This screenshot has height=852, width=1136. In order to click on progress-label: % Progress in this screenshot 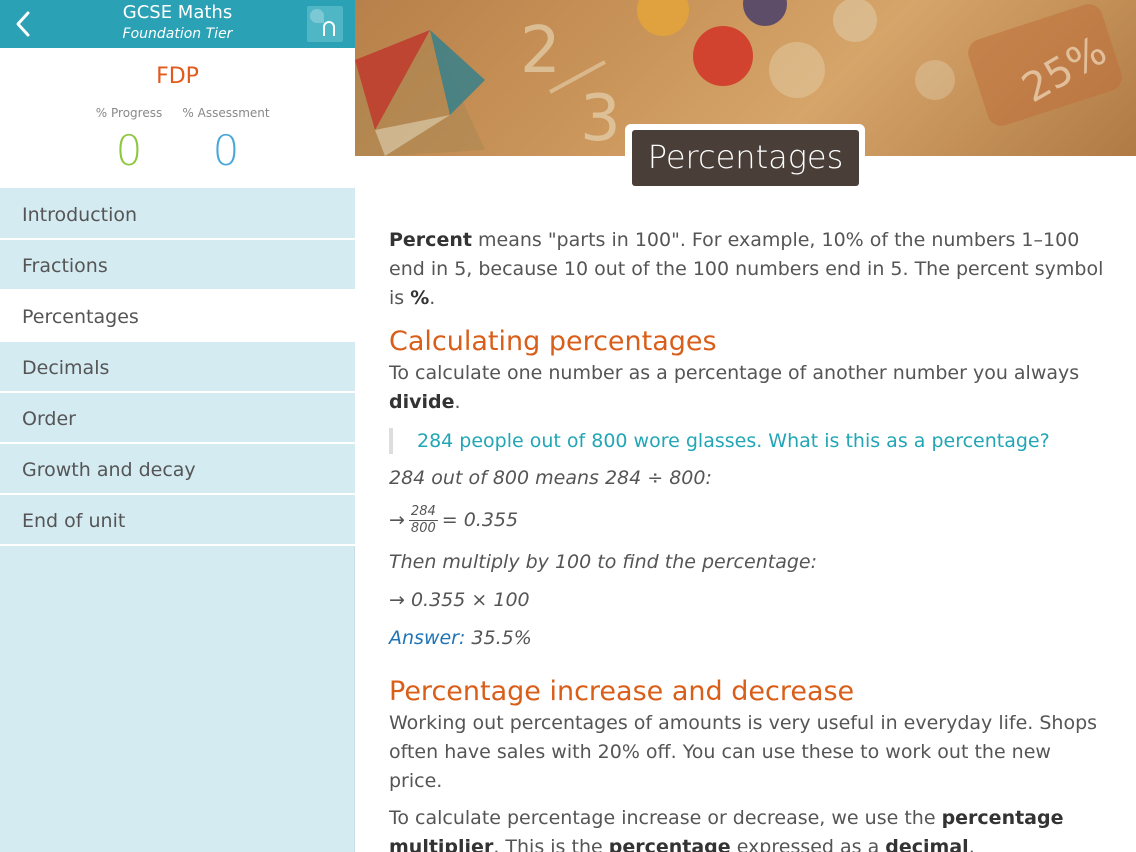, I will do `click(129, 113)`.